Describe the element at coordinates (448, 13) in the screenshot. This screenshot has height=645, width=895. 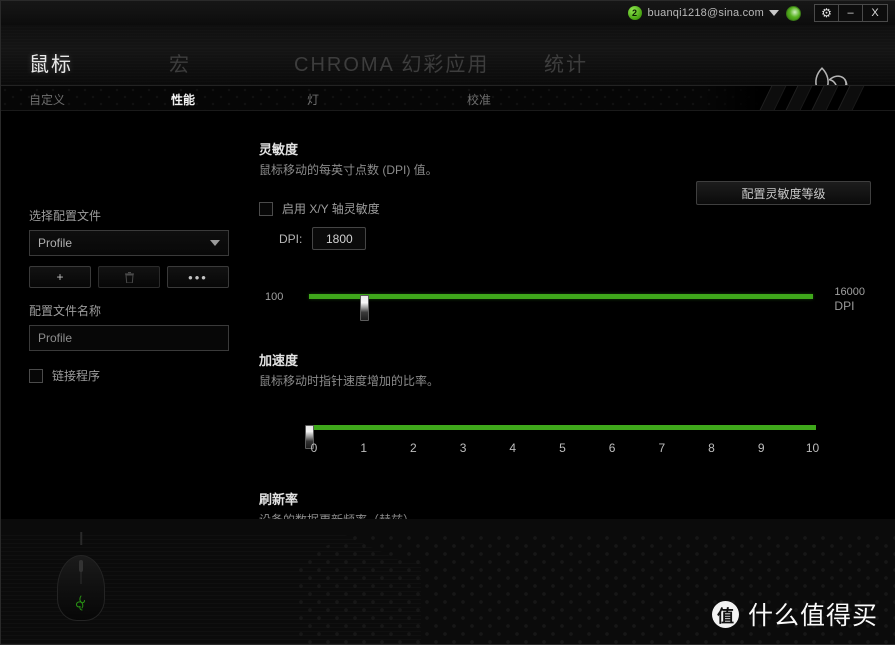
I see `title-bar: 2 buanqi1218@sina.com ⚙ – X` at that location.